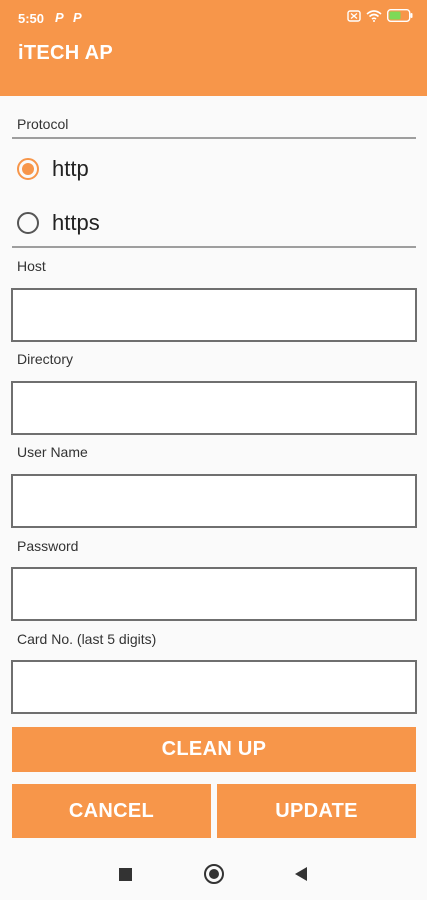 This screenshot has width=427, height=900. I want to click on radio-https: https, so click(58, 223).